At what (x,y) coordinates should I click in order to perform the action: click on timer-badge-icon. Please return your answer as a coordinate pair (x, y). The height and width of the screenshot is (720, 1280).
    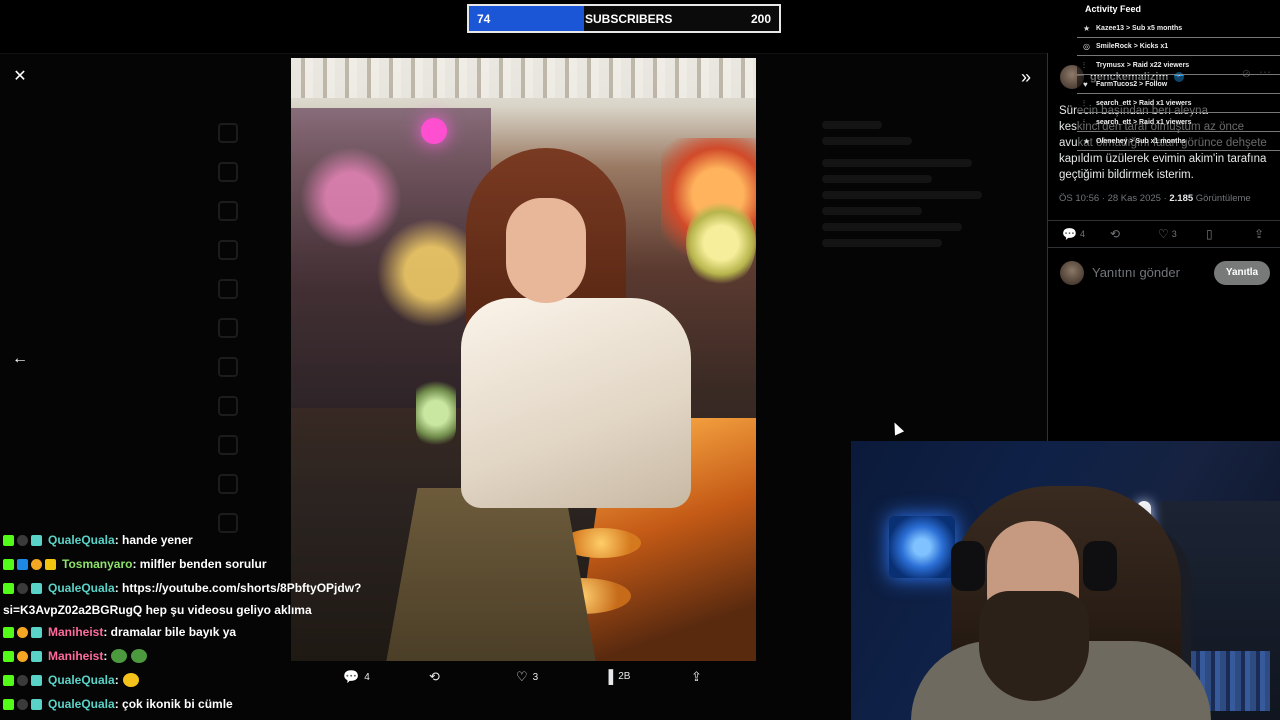
    Looking at the image, I should click on (22, 588).